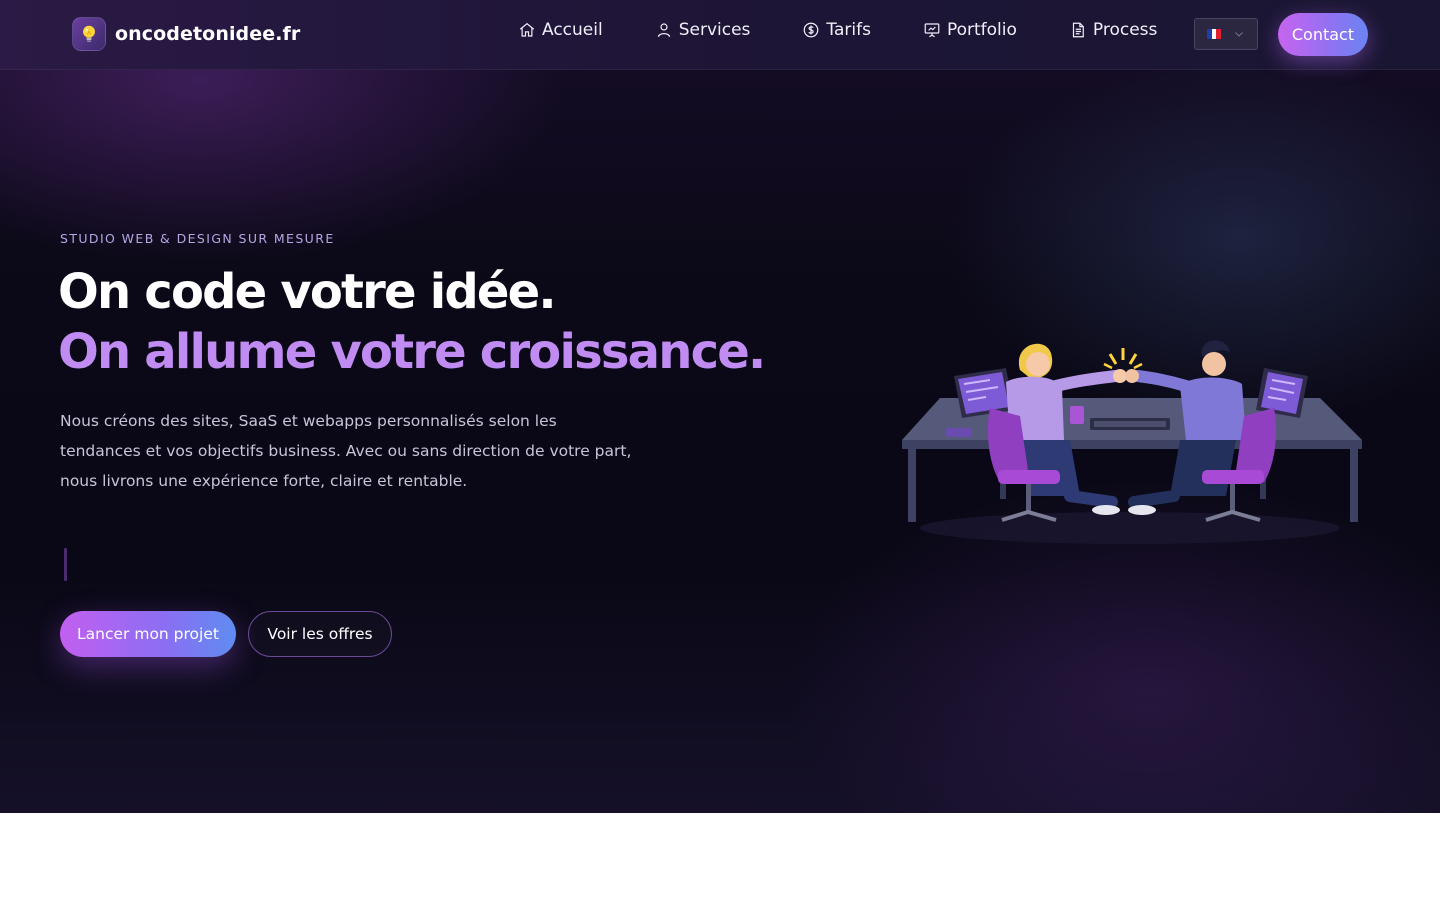 The width and height of the screenshot is (1440, 900). I want to click on document-icon, so click(1078, 30).